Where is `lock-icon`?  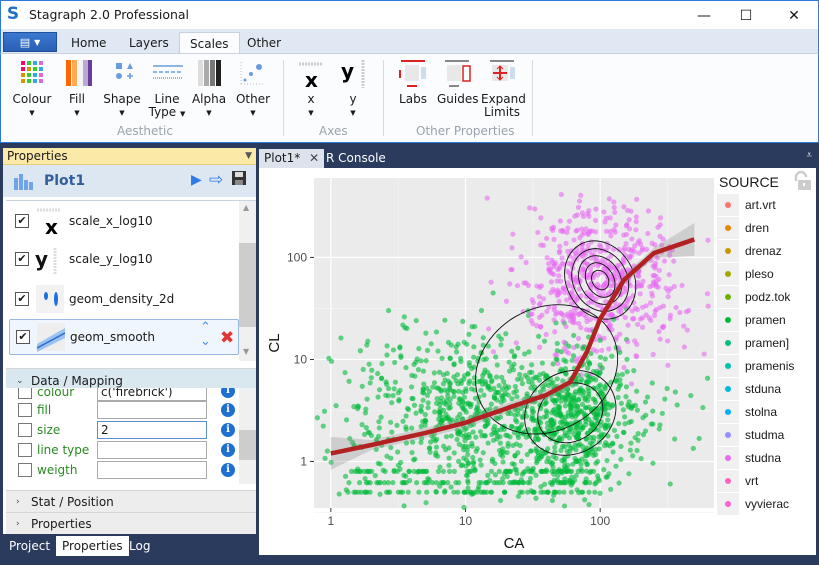 lock-icon is located at coordinates (802, 180).